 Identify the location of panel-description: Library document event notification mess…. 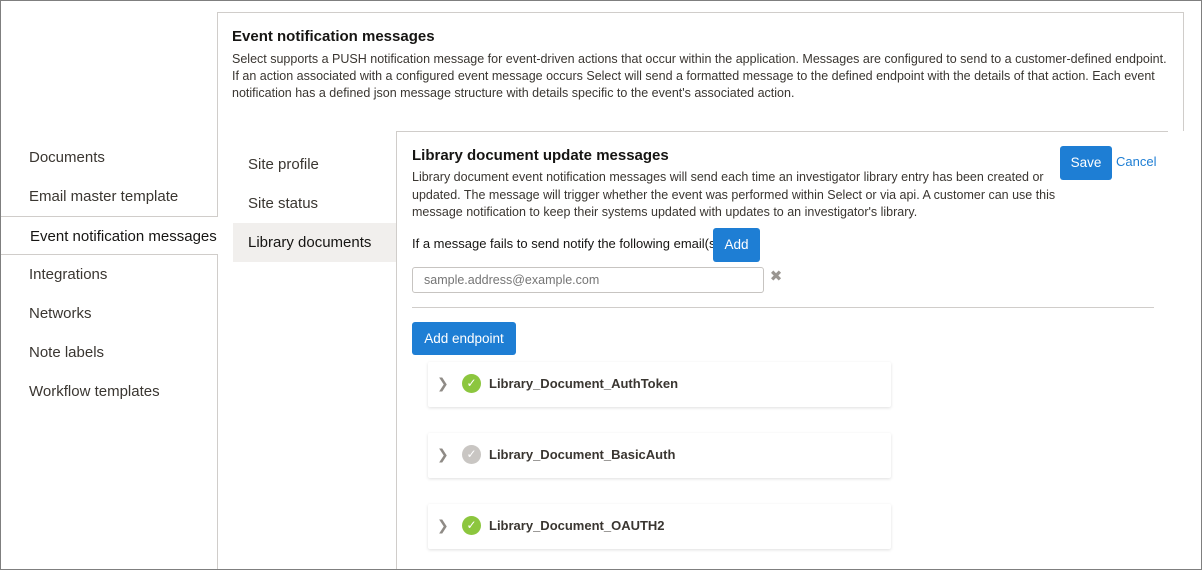
(734, 194).